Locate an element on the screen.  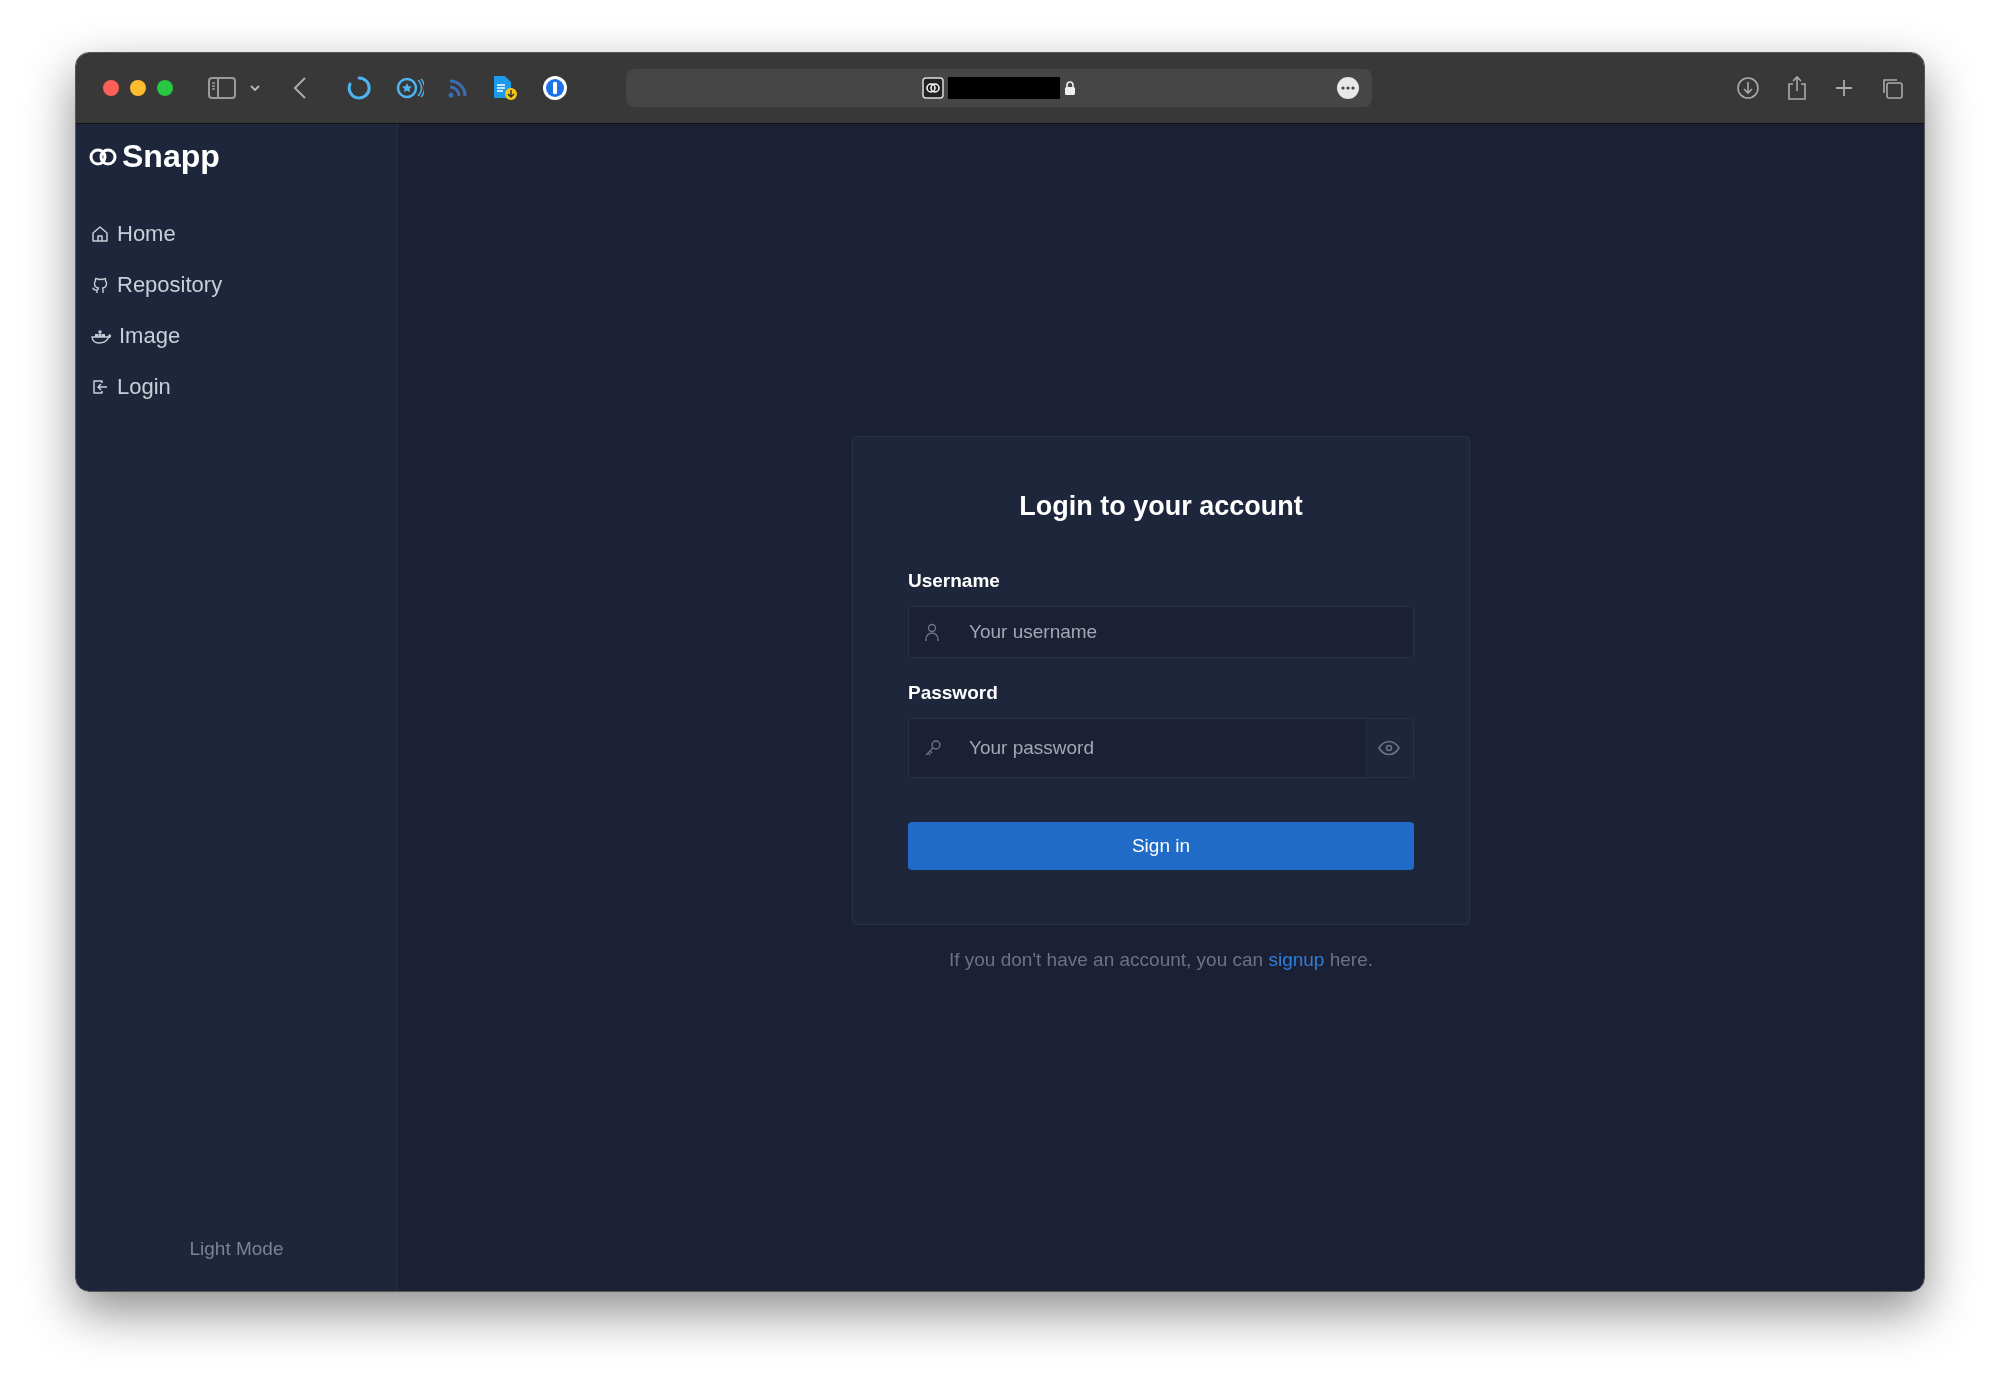
username-field: Your username is located at coordinates (1161, 632).